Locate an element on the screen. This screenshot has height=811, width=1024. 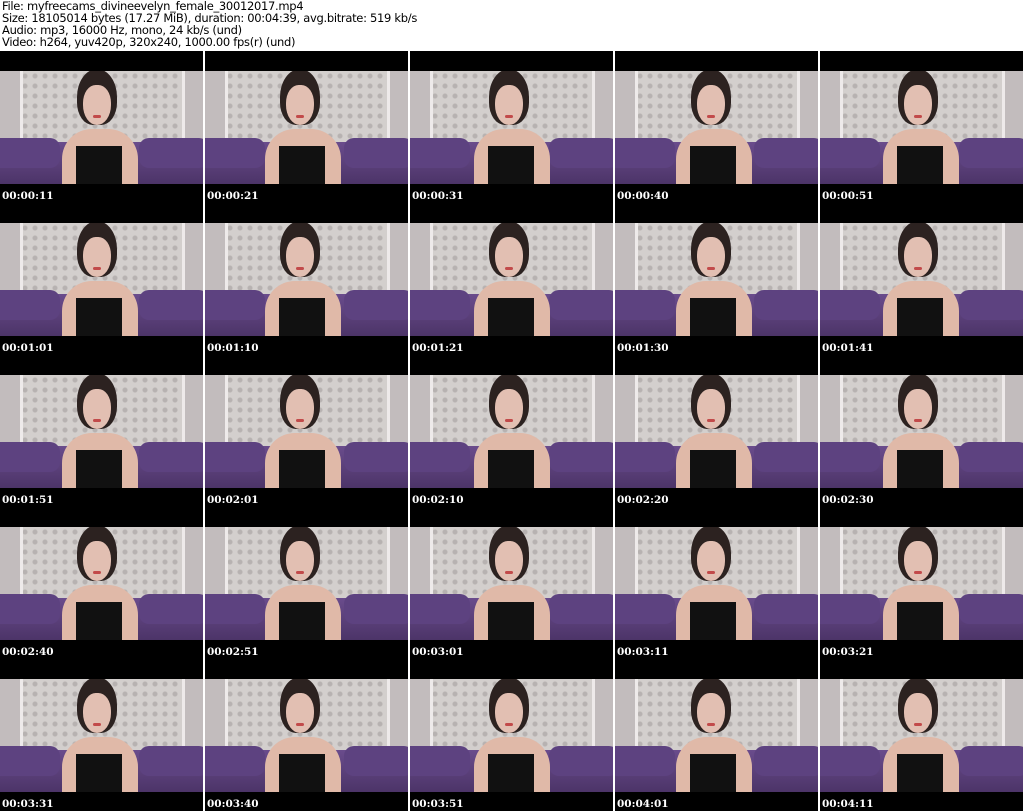
timestamp: 00:02:40 is located at coordinates (28, 652).